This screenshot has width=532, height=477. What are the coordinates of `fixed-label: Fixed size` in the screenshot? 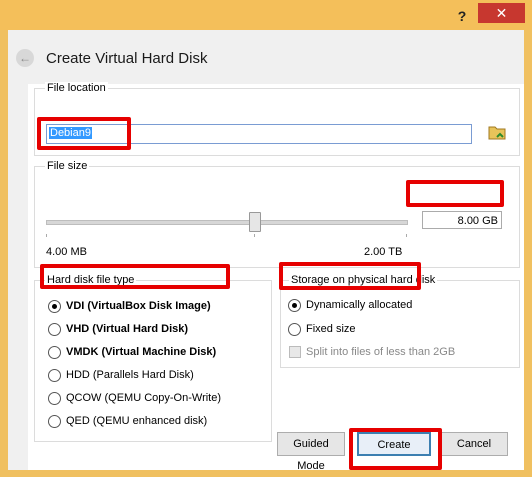 It's located at (331, 329).